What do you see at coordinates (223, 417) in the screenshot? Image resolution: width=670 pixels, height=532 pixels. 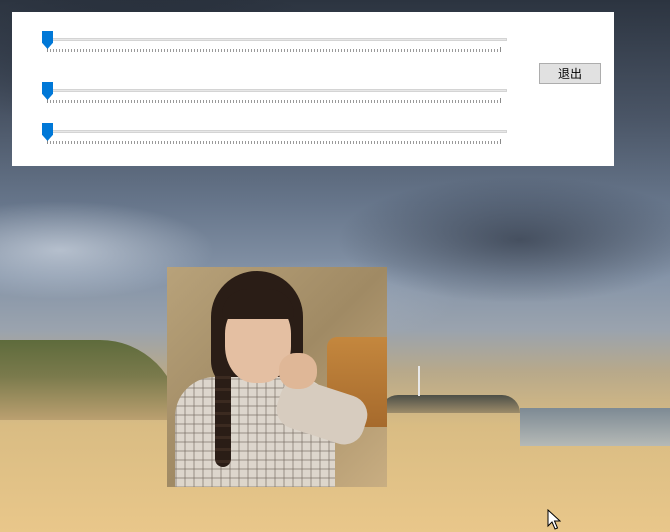 I see `photo-braid` at bounding box center [223, 417].